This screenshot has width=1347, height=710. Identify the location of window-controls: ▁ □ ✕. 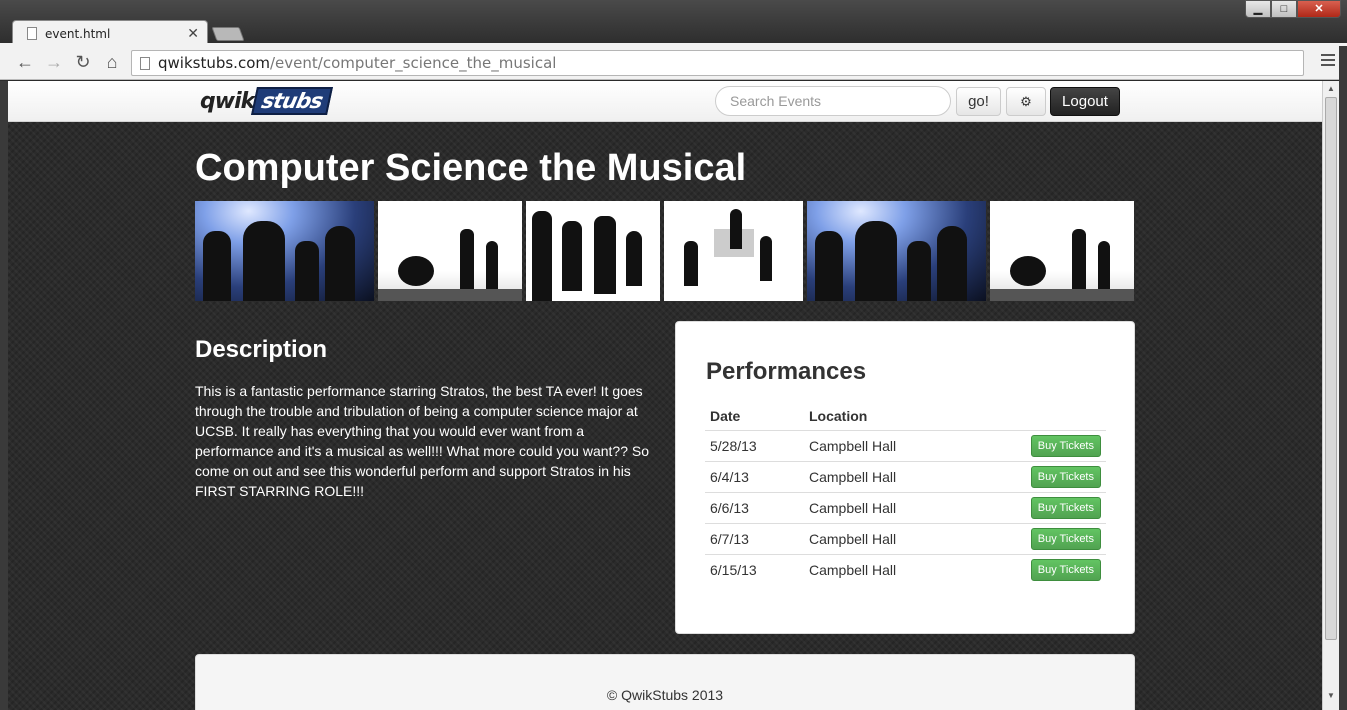
(1293, 10).